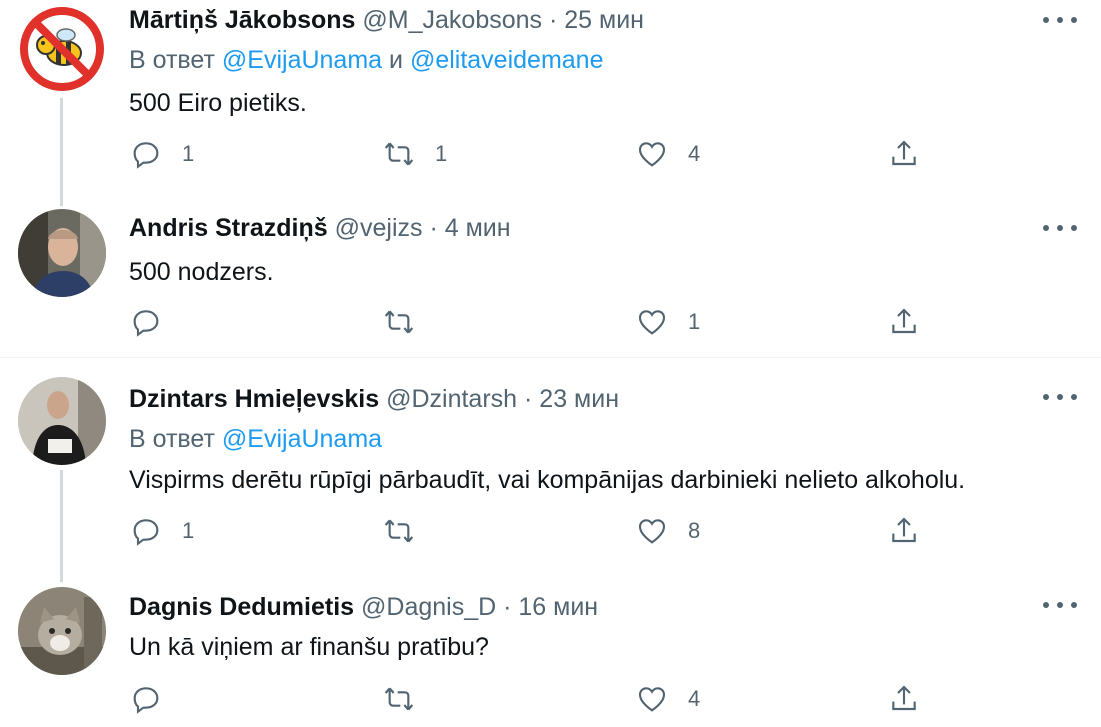 This screenshot has height=727, width=1101. What do you see at coordinates (558, 607) in the screenshot?
I see `timestamp: 16 мин` at bounding box center [558, 607].